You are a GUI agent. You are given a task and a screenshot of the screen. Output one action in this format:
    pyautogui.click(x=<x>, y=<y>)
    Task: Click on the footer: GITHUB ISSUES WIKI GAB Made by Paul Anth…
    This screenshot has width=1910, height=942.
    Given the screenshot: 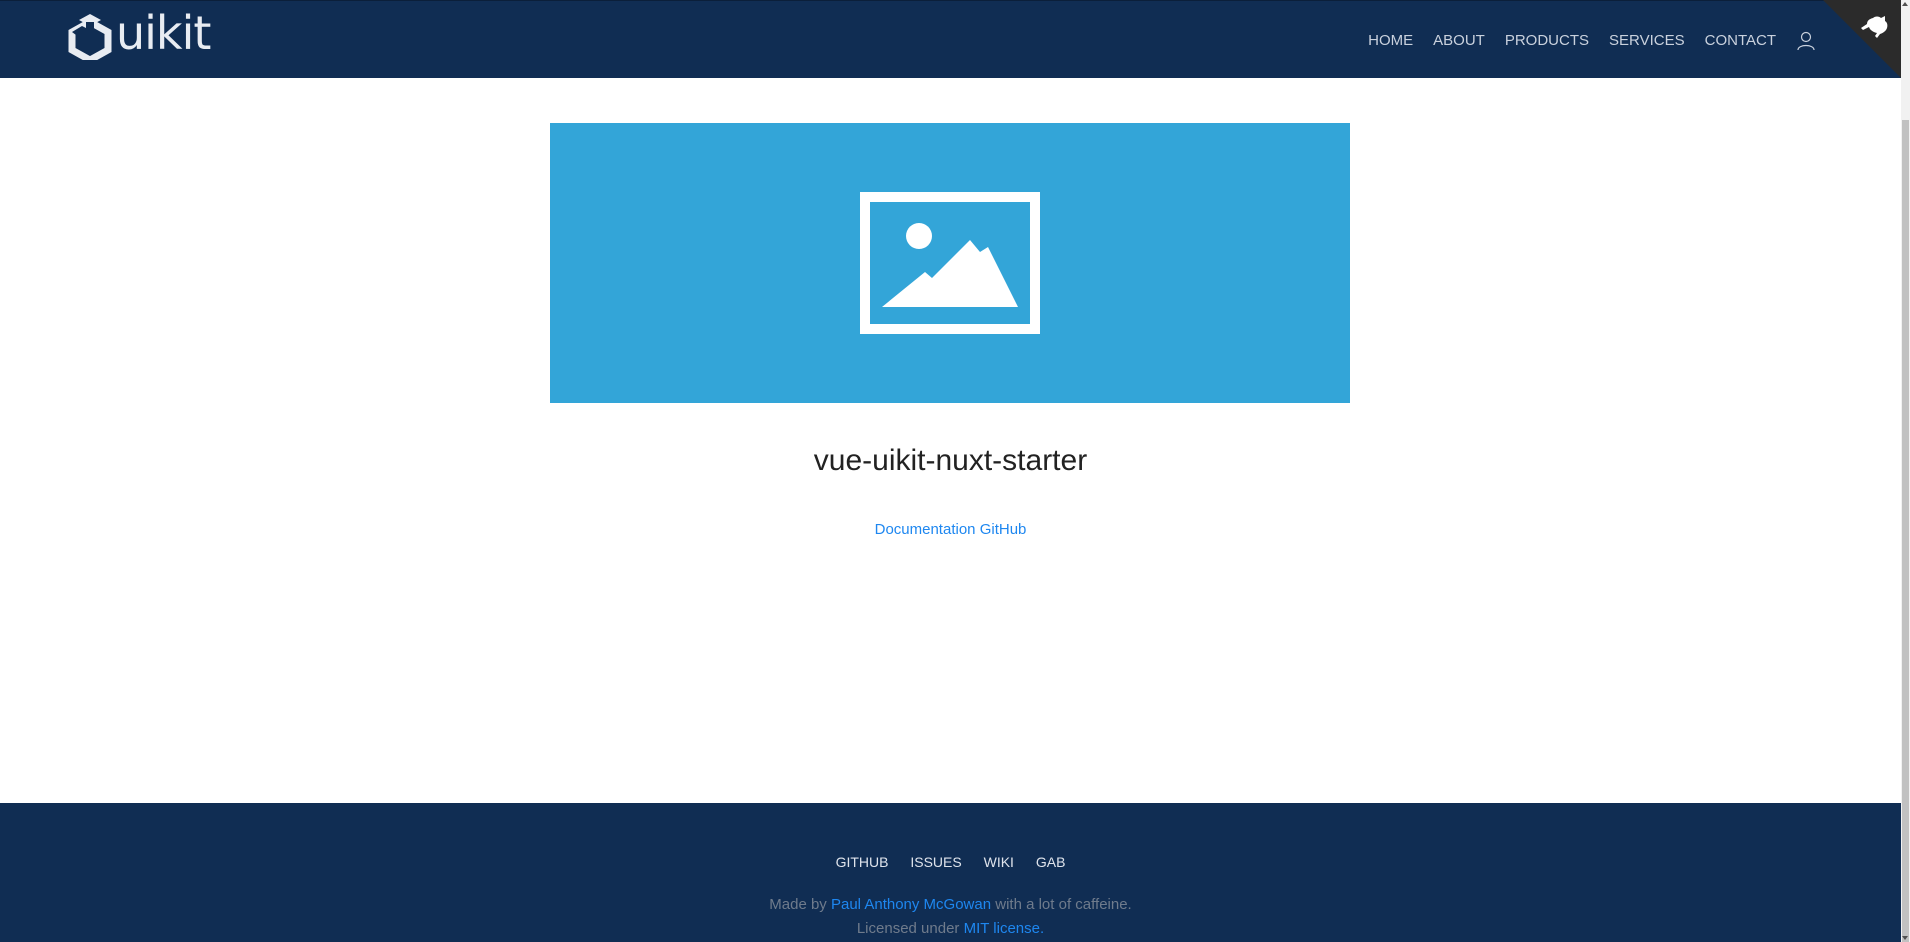 What is the action you would take?
    pyautogui.click(x=950, y=872)
    